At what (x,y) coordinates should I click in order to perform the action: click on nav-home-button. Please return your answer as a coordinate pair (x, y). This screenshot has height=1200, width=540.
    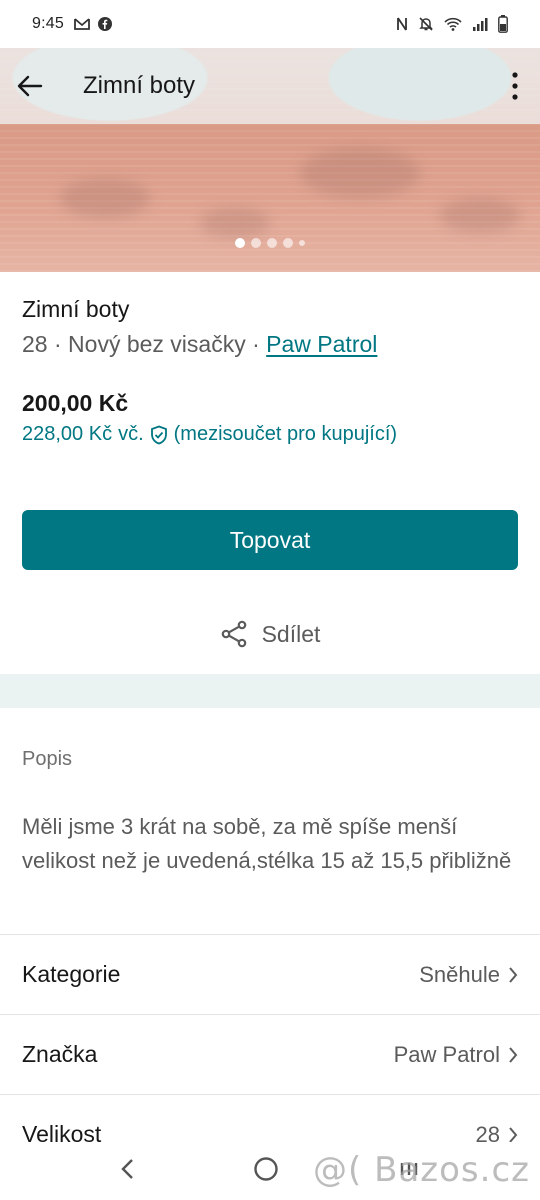
    Looking at the image, I should click on (266, 1171).